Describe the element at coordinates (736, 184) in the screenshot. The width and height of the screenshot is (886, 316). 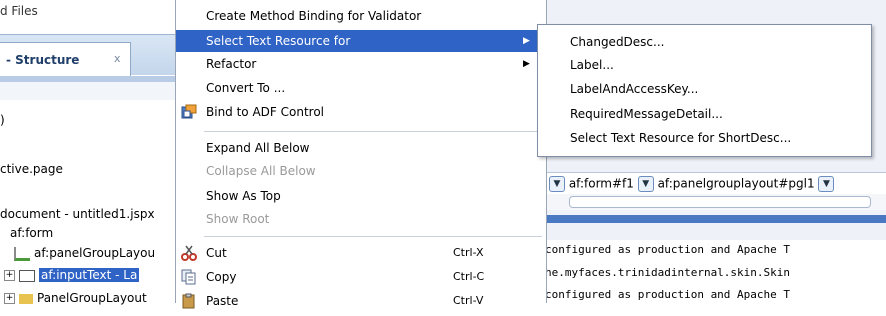
I see `breadcrumb-item-panelgrouplayout: af:panelgrouplayout#pgl1` at that location.